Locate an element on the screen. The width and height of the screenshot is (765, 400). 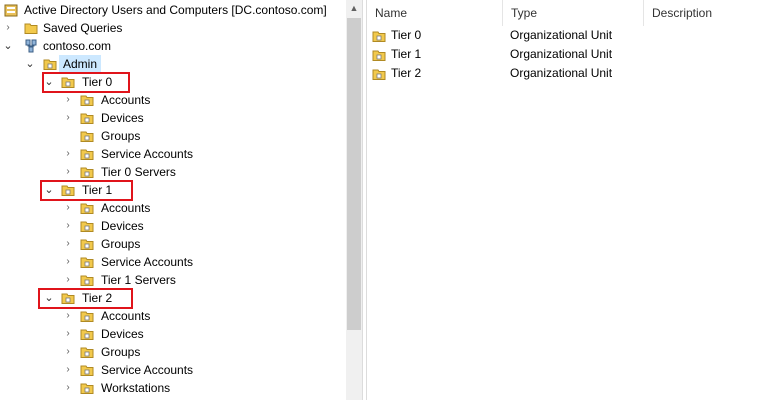
tree-item-label: Tier 0 Servers is located at coordinates (138, 172).